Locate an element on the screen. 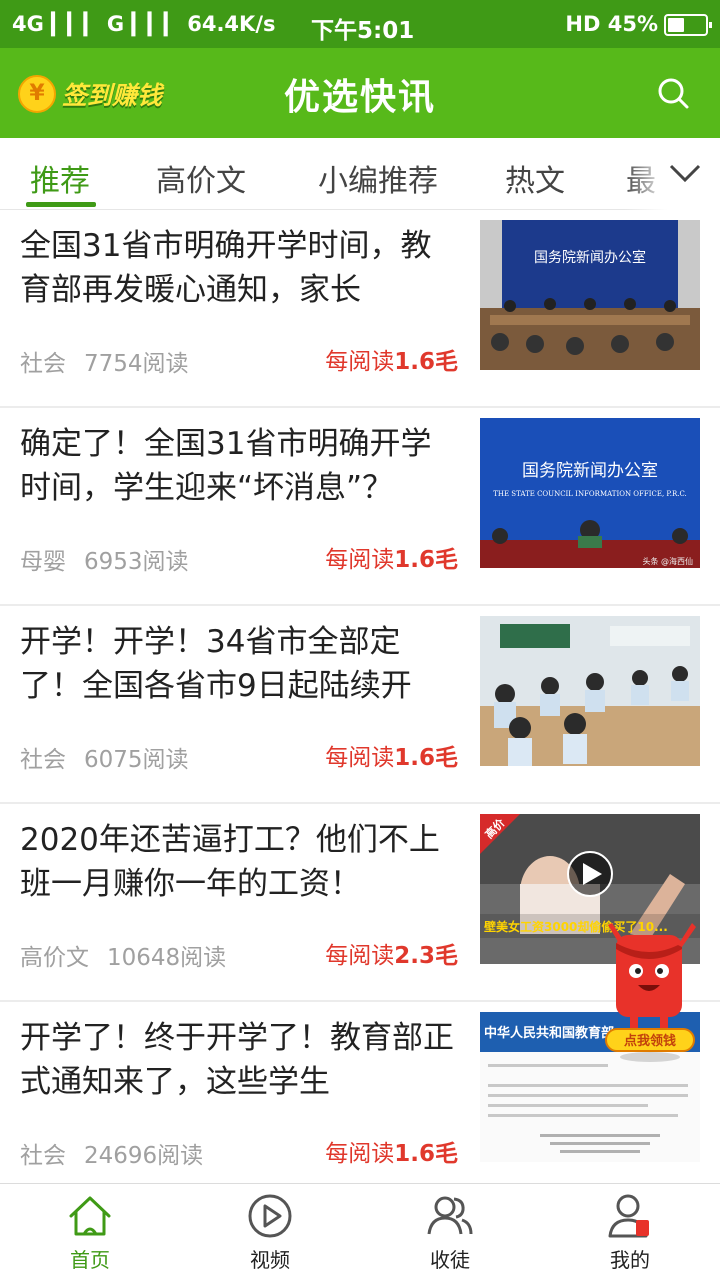  thumb-caption: 中华人民共和国教育部 is located at coordinates (549, 1033).